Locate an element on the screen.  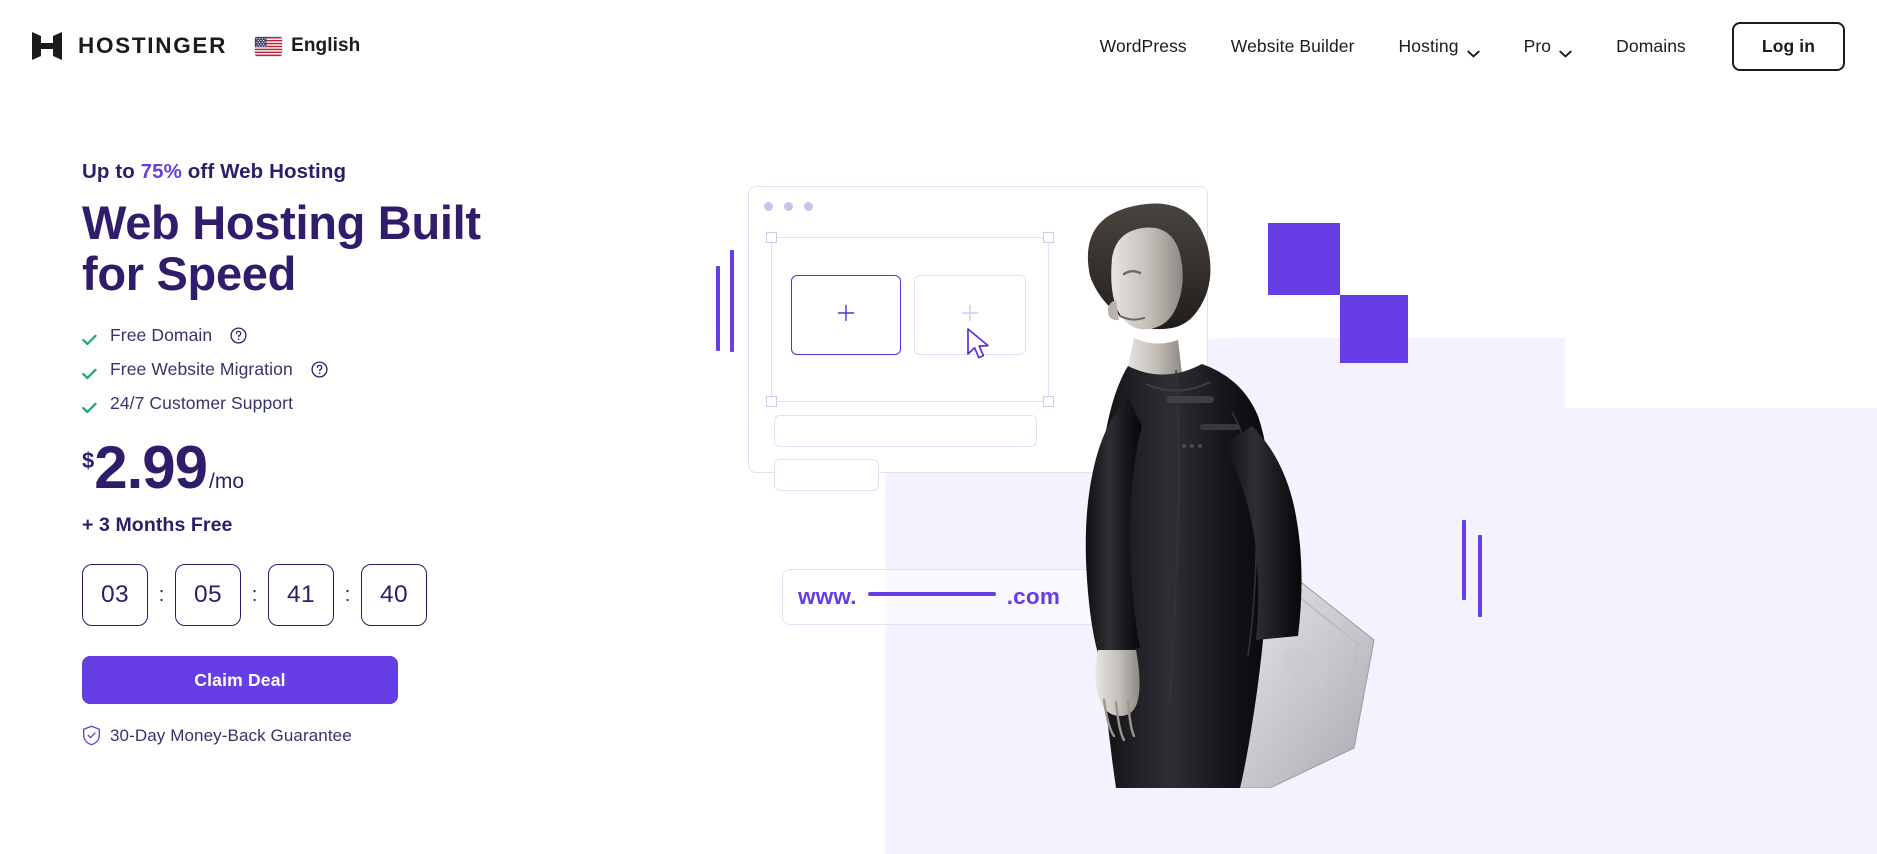
promo-eyebrow: Up to 75% off Web Hosting is located at coordinates (342, 172).